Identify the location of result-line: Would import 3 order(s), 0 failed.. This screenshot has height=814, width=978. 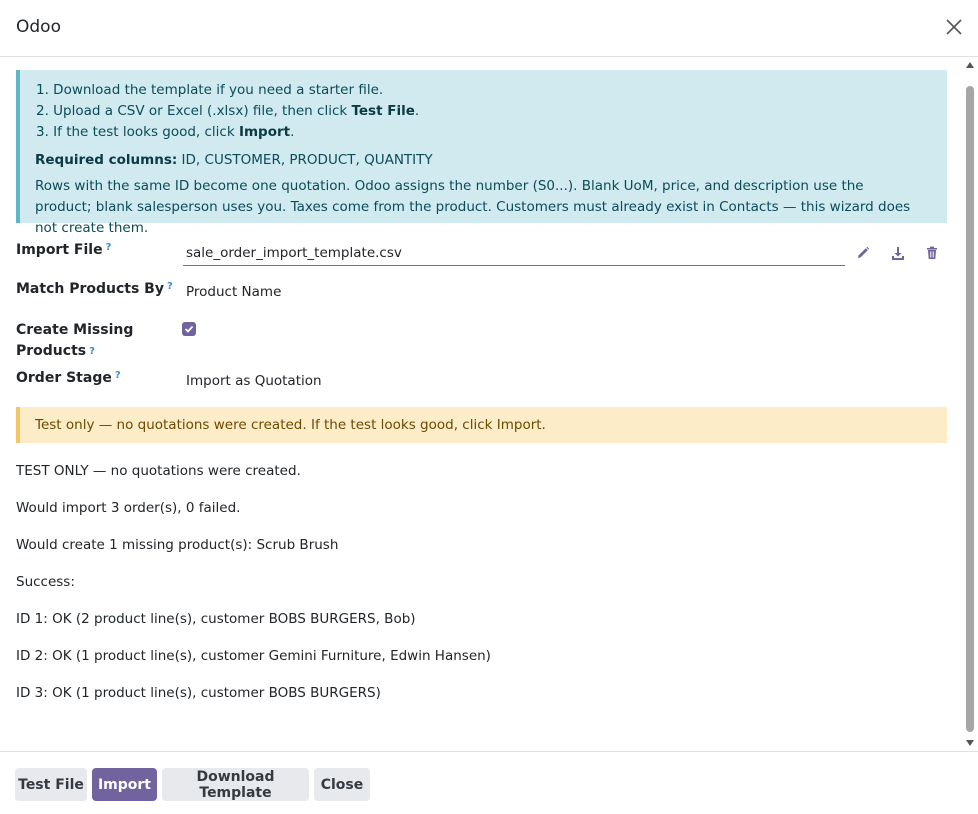
(128, 508).